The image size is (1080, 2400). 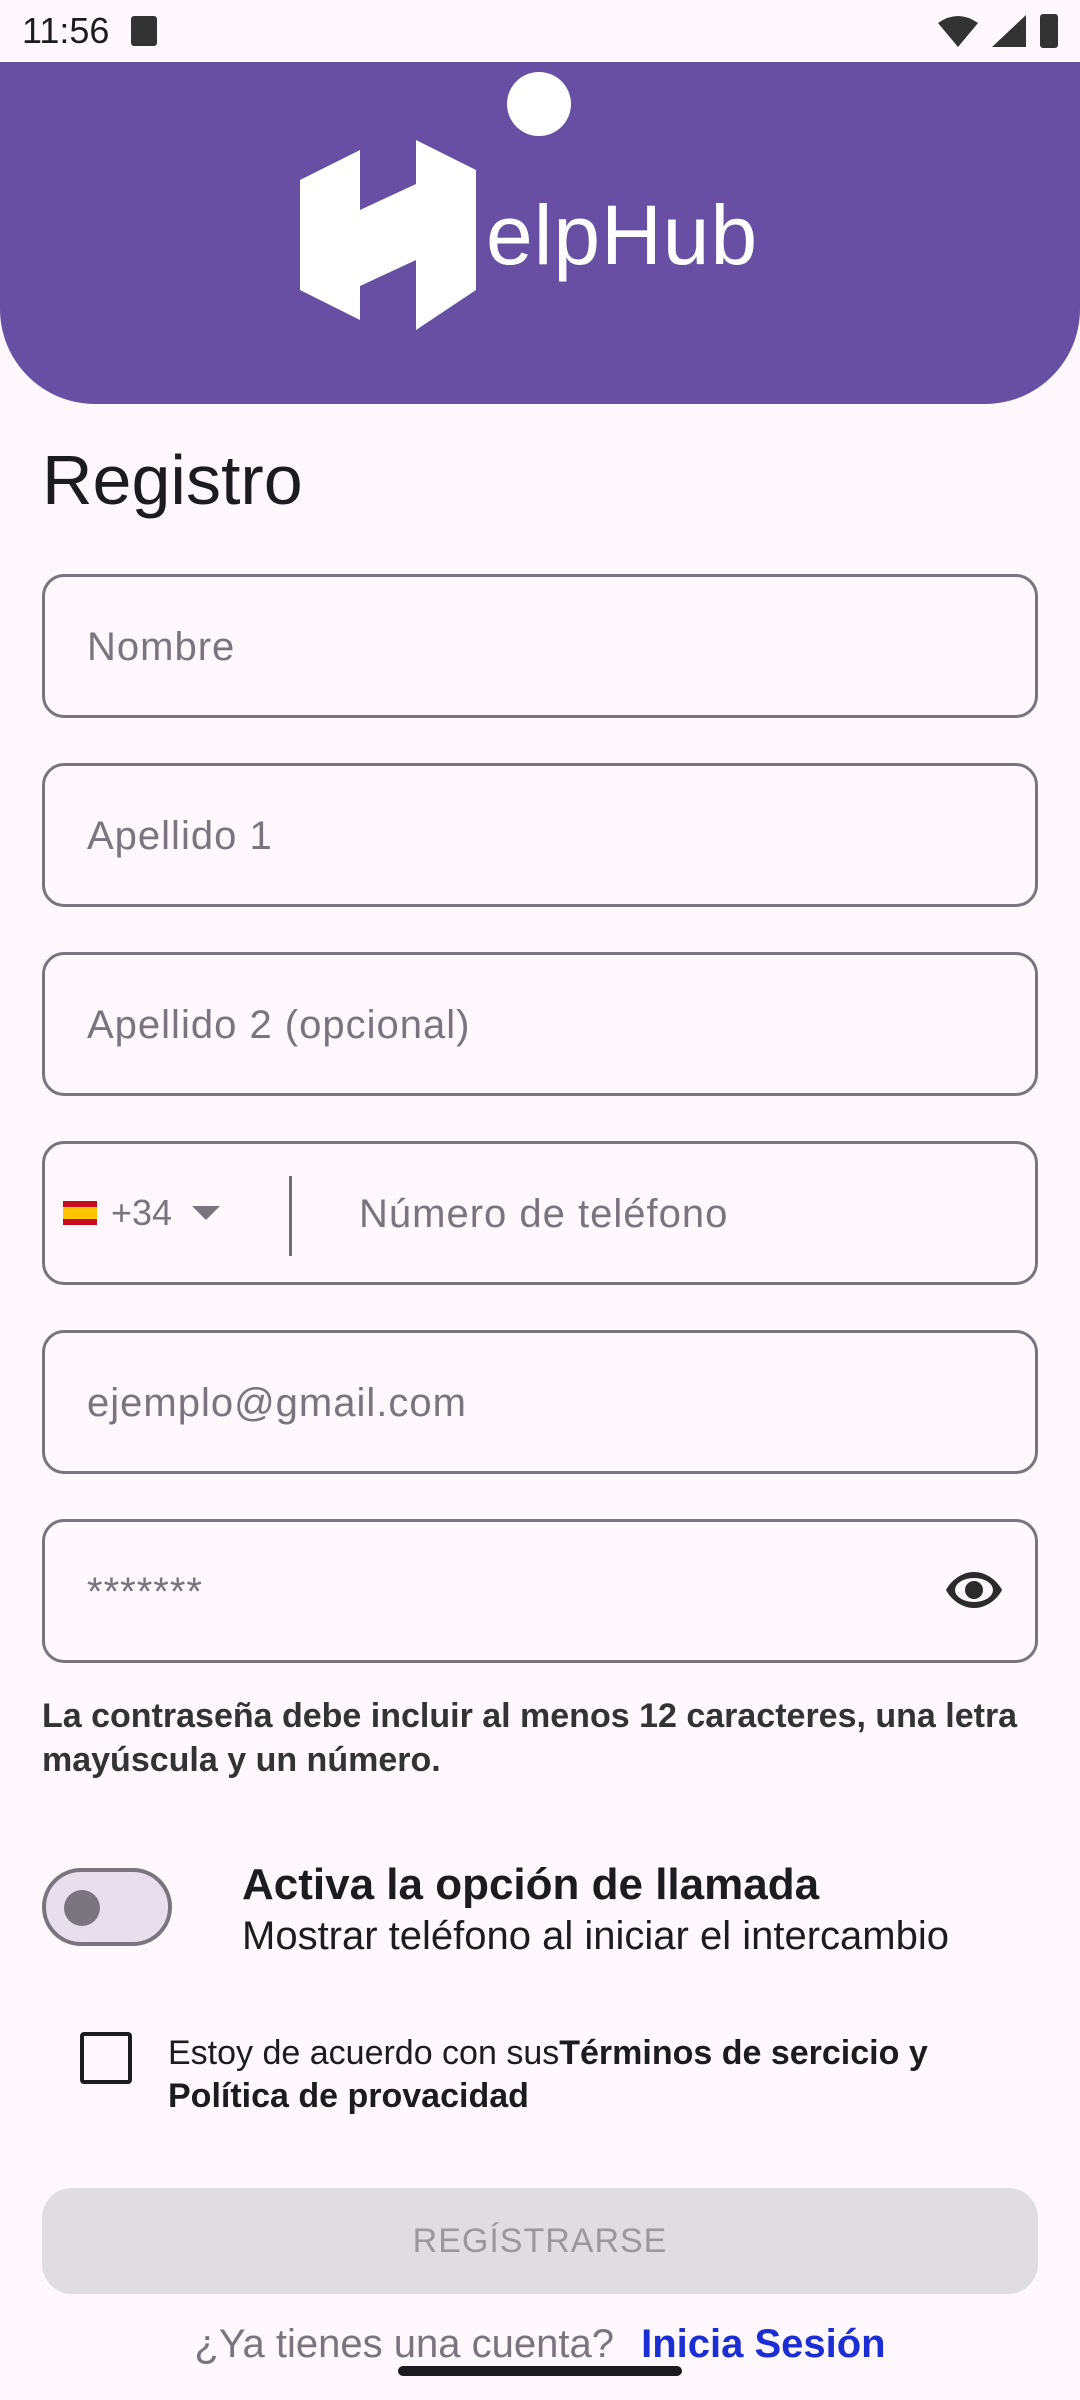 What do you see at coordinates (66, 30) in the screenshot?
I see `status-time: 11:56` at bounding box center [66, 30].